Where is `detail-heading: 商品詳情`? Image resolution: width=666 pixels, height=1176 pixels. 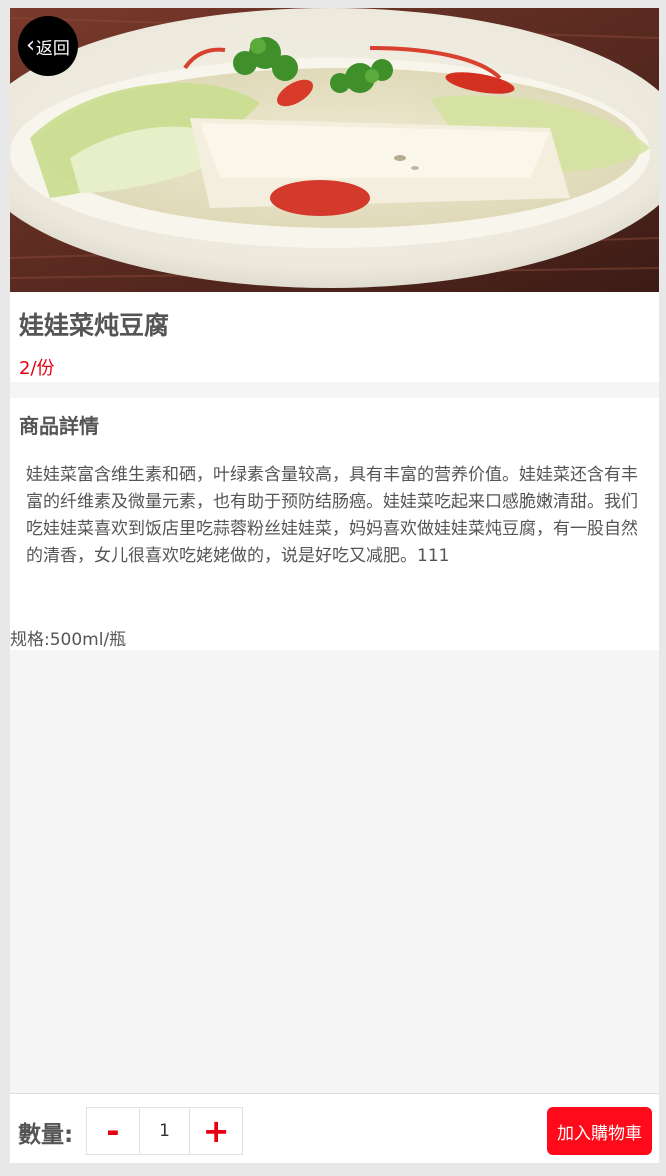
detail-heading: 商品詳情 is located at coordinates (59, 426).